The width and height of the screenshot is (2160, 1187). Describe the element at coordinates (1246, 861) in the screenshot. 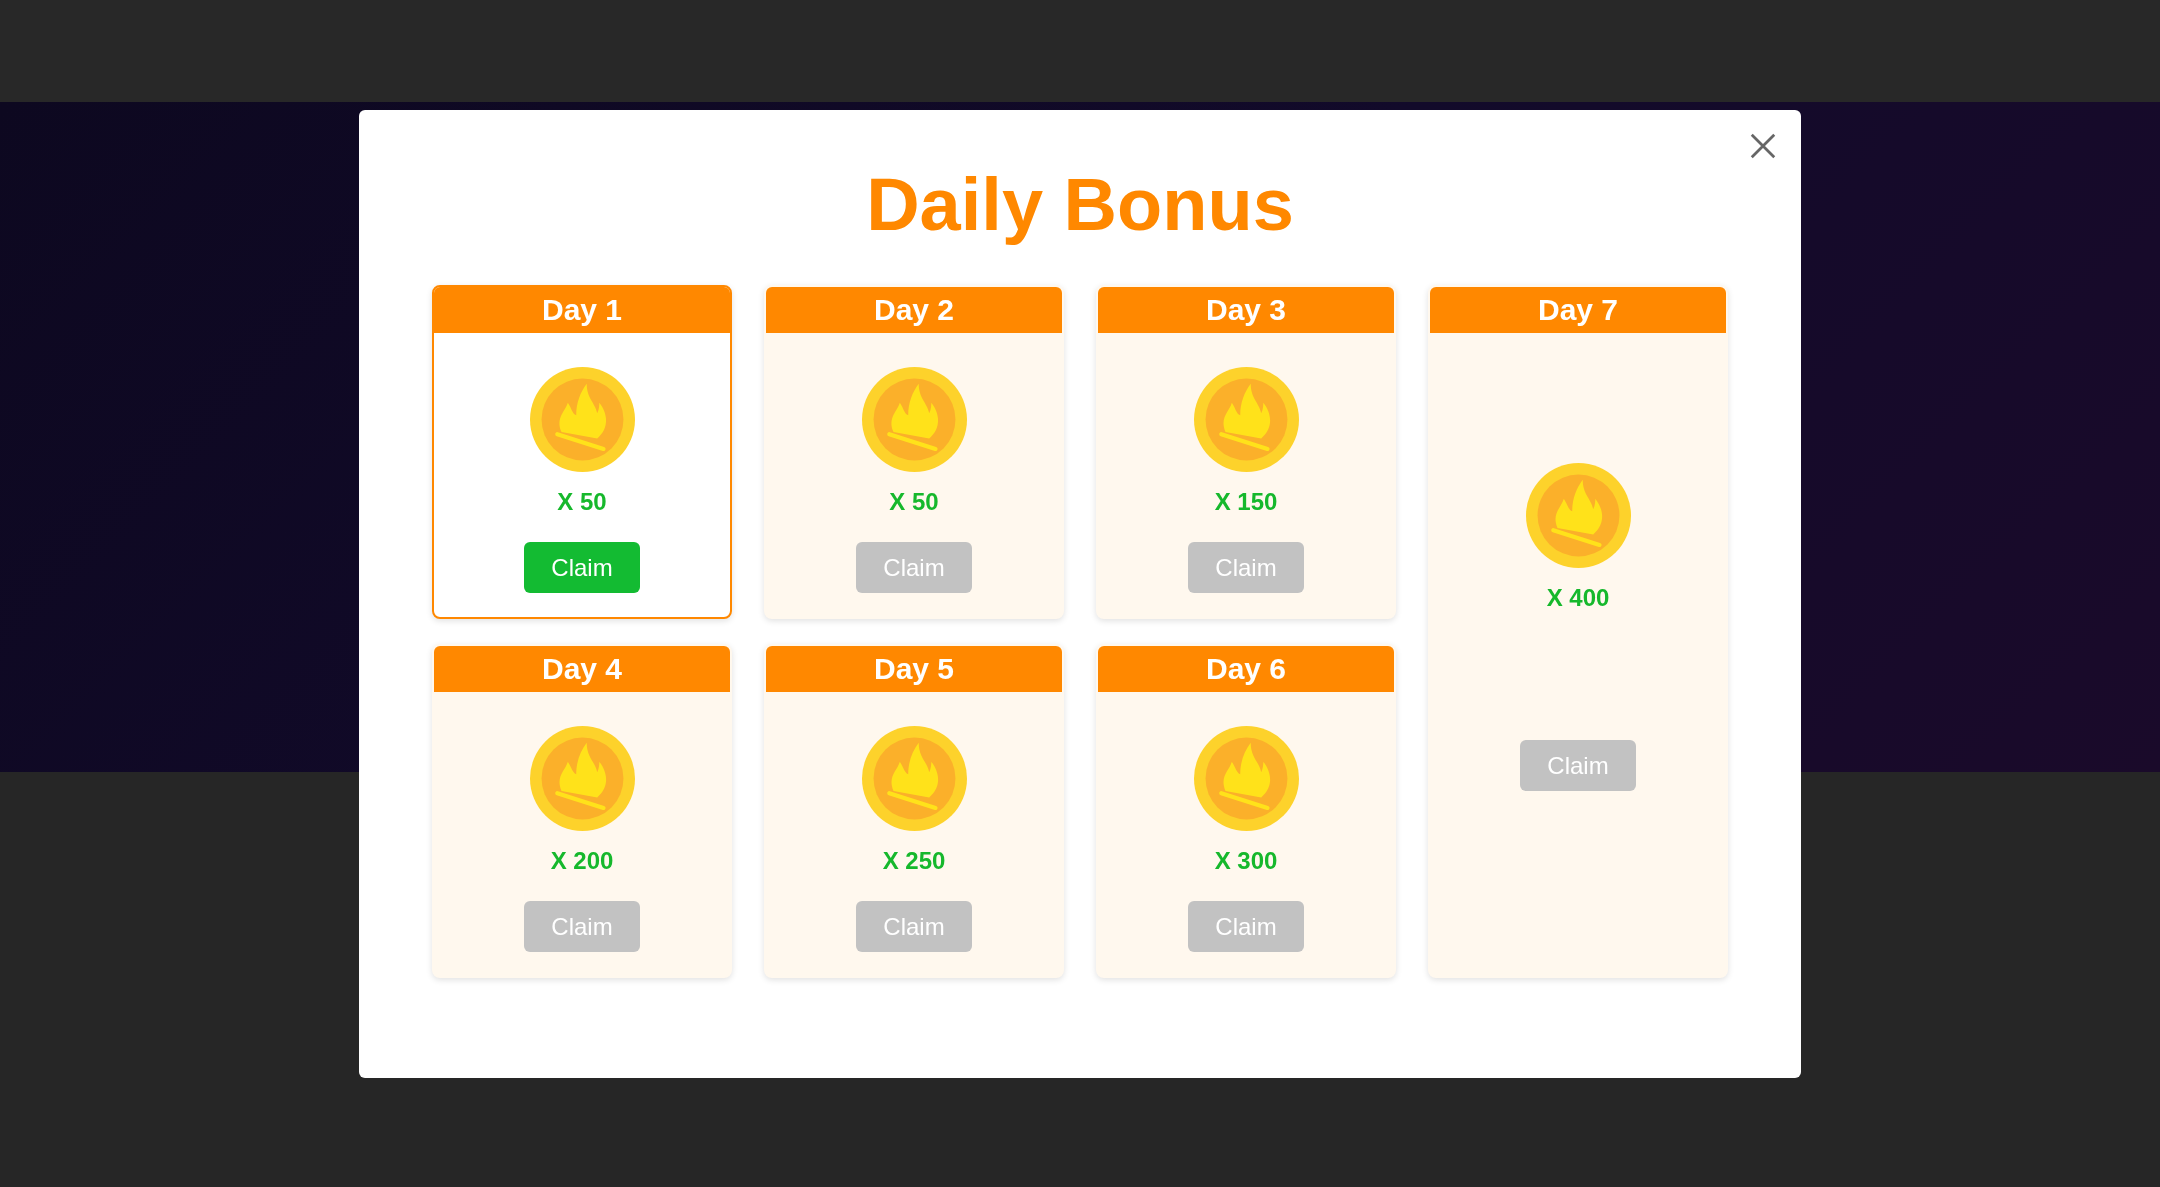

I see `reward-amount: X 300` at that location.